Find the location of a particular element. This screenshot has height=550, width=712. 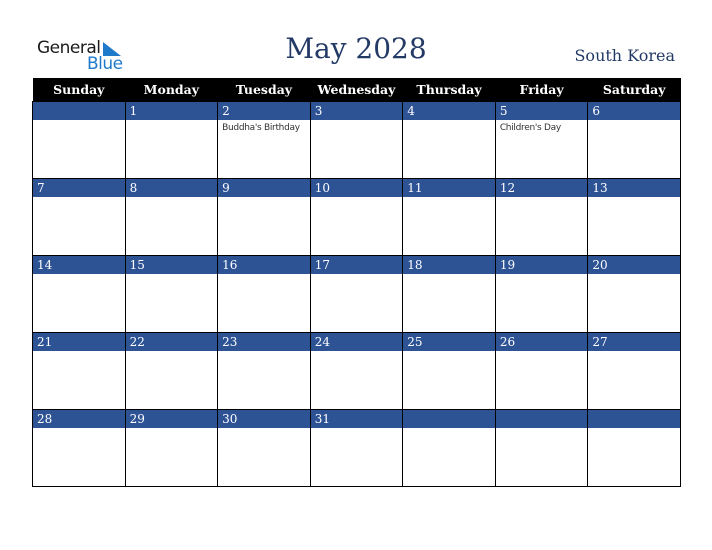

day-cell: 10 is located at coordinates (356, 217).